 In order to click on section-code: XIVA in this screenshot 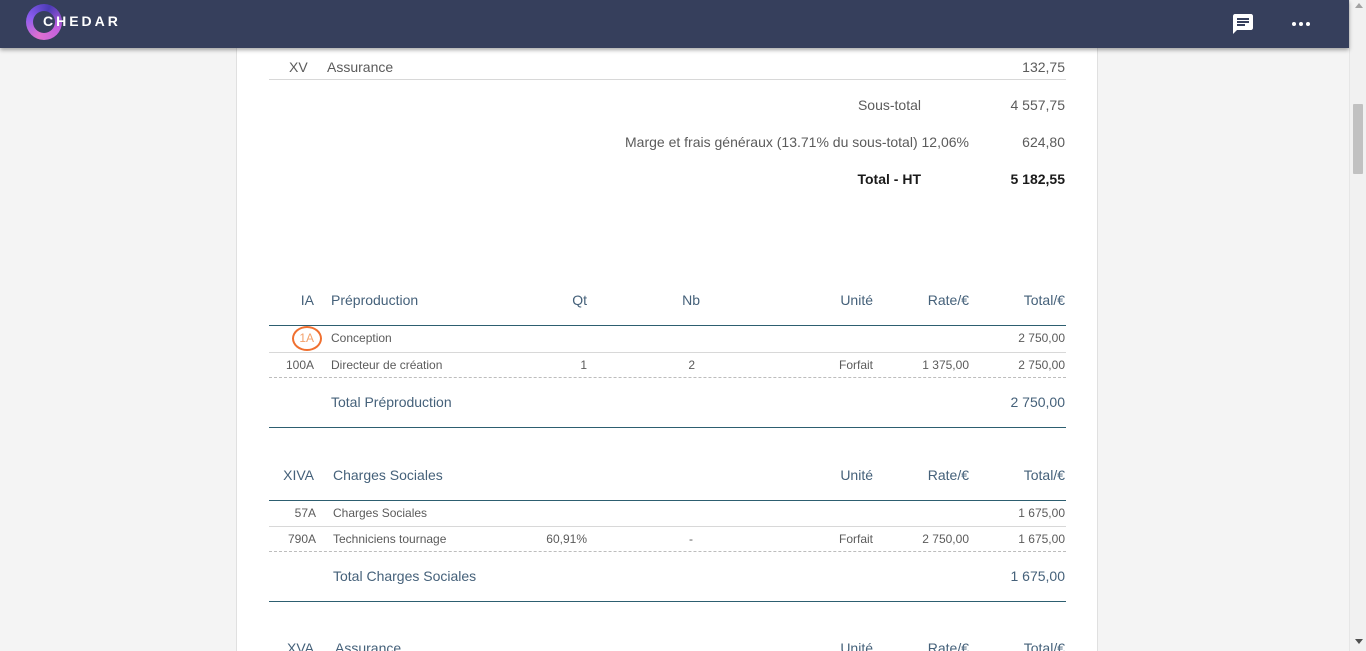, I will do `click(298, 475)`.